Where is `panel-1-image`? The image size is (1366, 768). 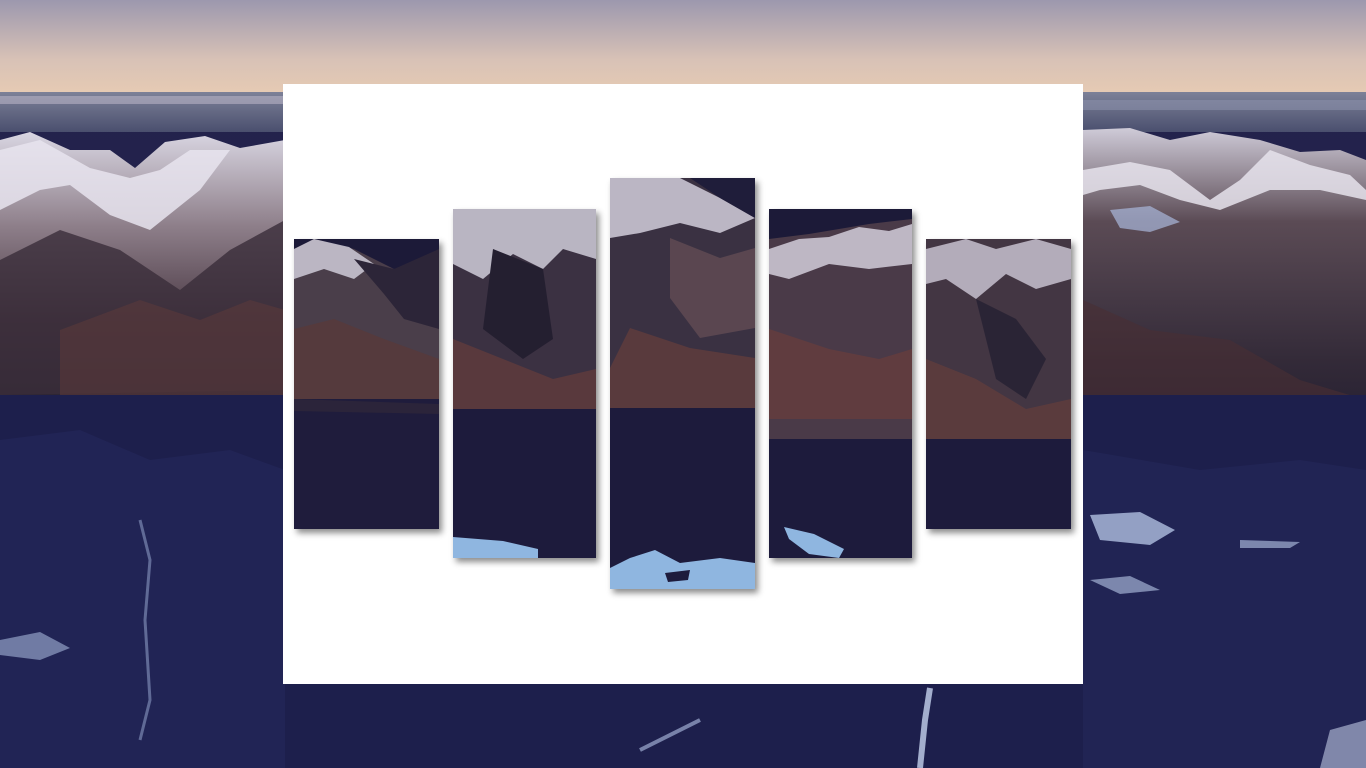 panel-1-image is located at coordinates (366, 384).